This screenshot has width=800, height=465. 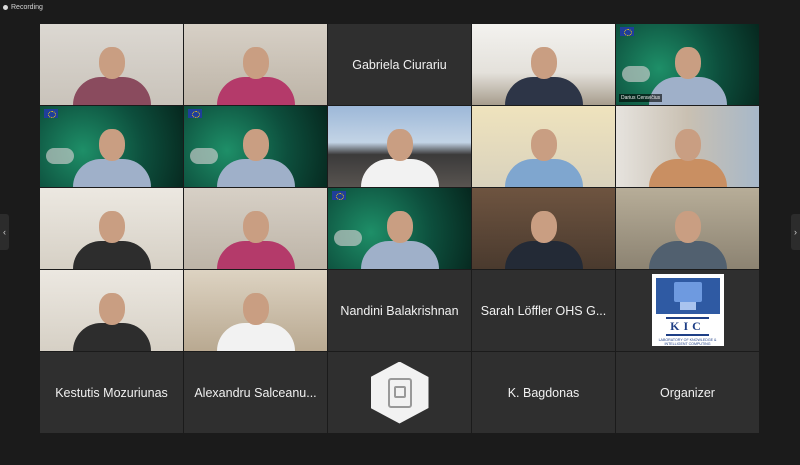 I want to click on participant-tile: K. Bagdonas, so click(x=543, y=392).